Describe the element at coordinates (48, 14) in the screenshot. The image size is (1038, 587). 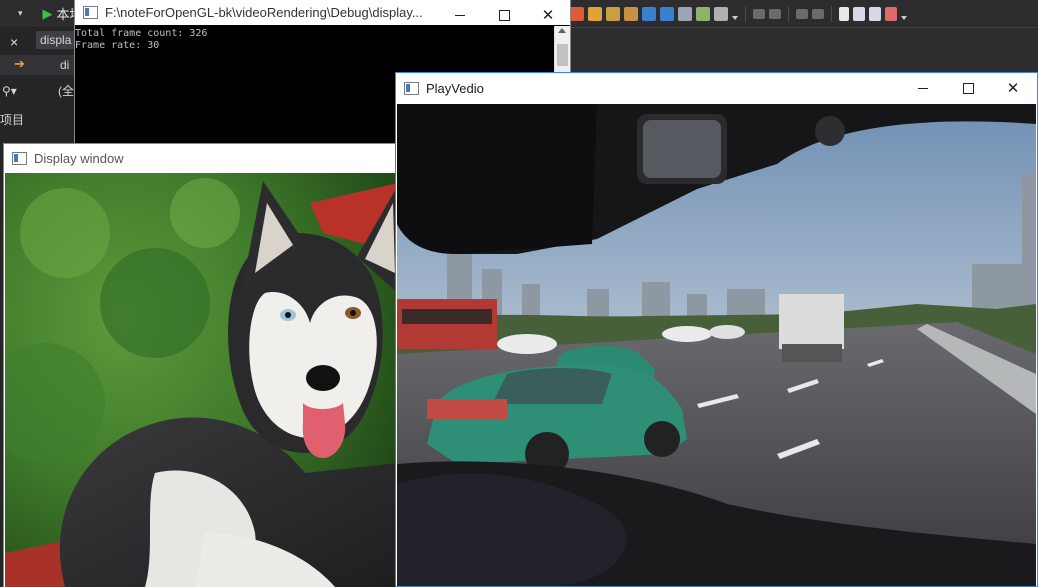
I see `run-icon: ▶` at that location.